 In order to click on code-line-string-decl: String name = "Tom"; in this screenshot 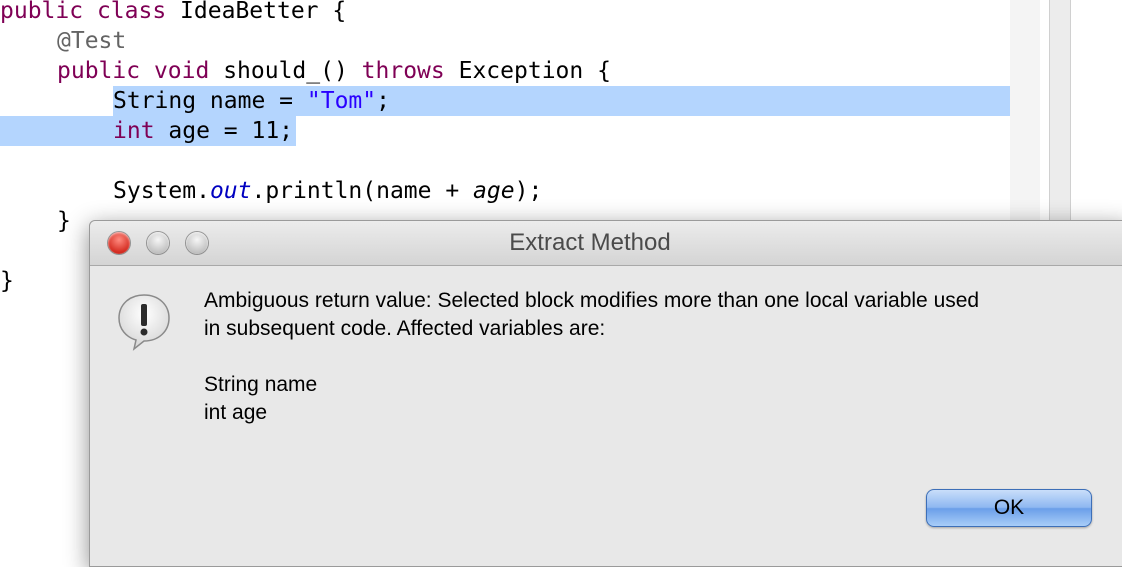, I will do `click(251, 101)`.